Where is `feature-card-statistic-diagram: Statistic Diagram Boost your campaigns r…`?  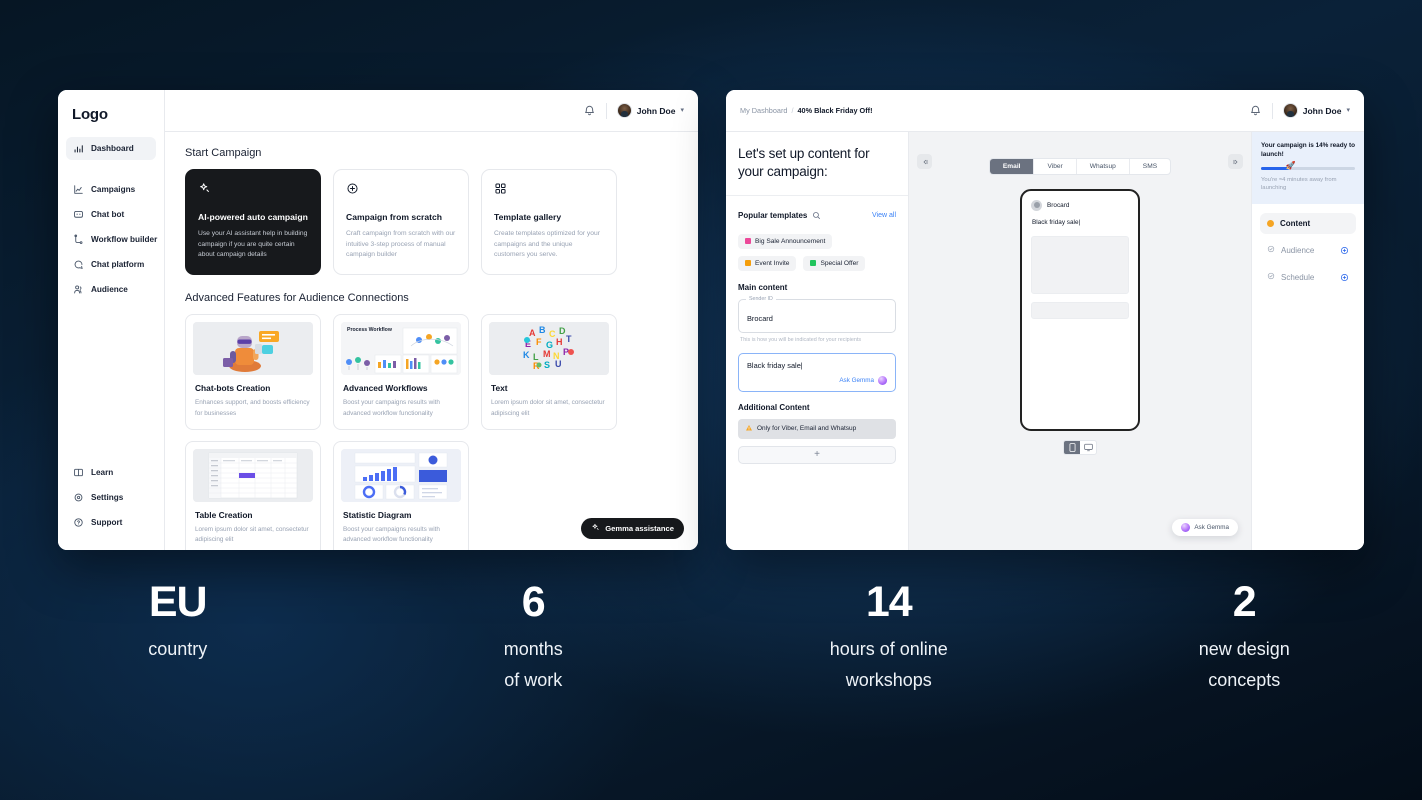
feature-card-statistic-diagram: Statistic Diagram Boost your campaigns r… is located at coordinates (401, 495).